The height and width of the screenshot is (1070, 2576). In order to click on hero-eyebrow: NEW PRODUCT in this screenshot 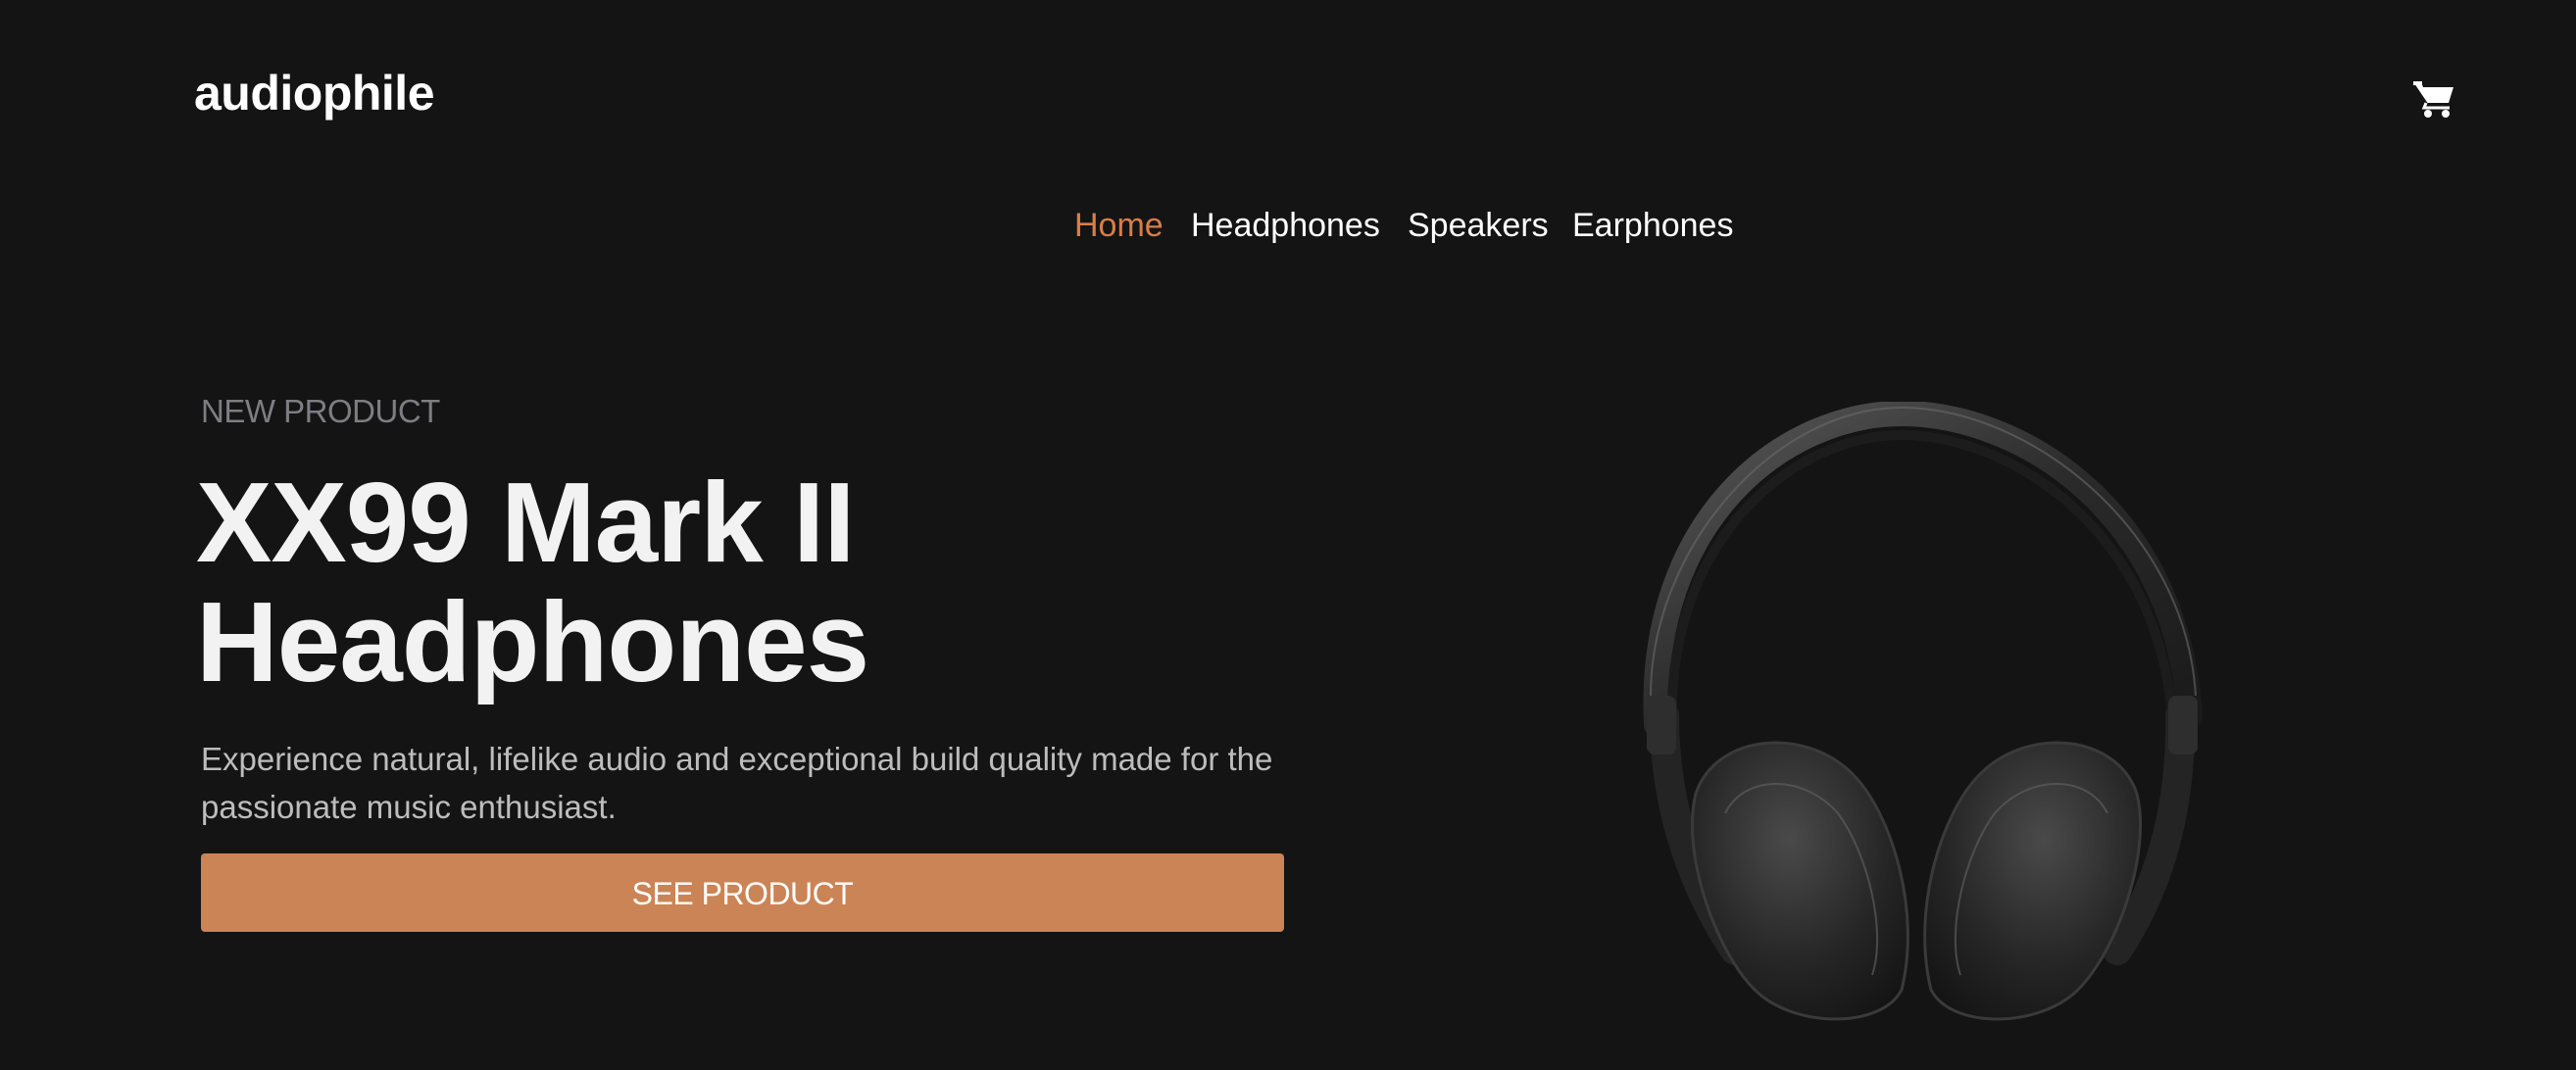, I will do `click(320, 411)`.